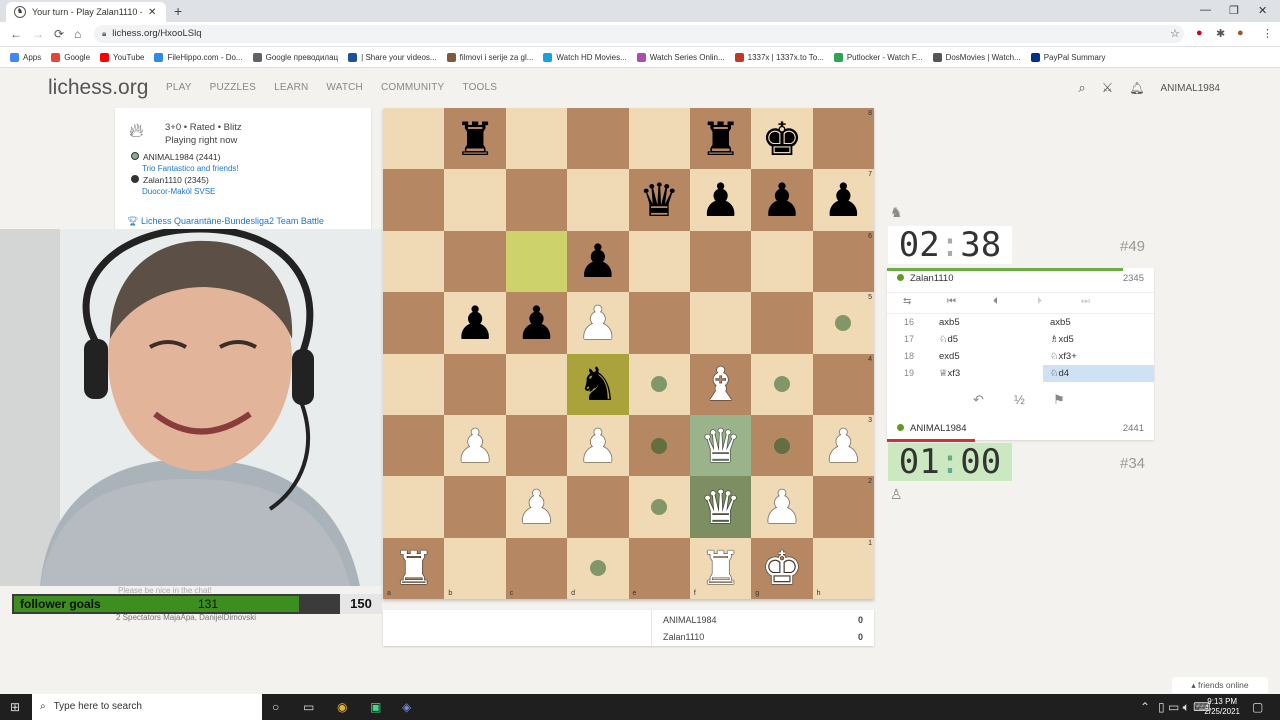 The image size is (1280, 720). What do you see at coordinates (843, 384) in the screenshot?
I see `square-h4: 4` at bounding box center [843, 384].